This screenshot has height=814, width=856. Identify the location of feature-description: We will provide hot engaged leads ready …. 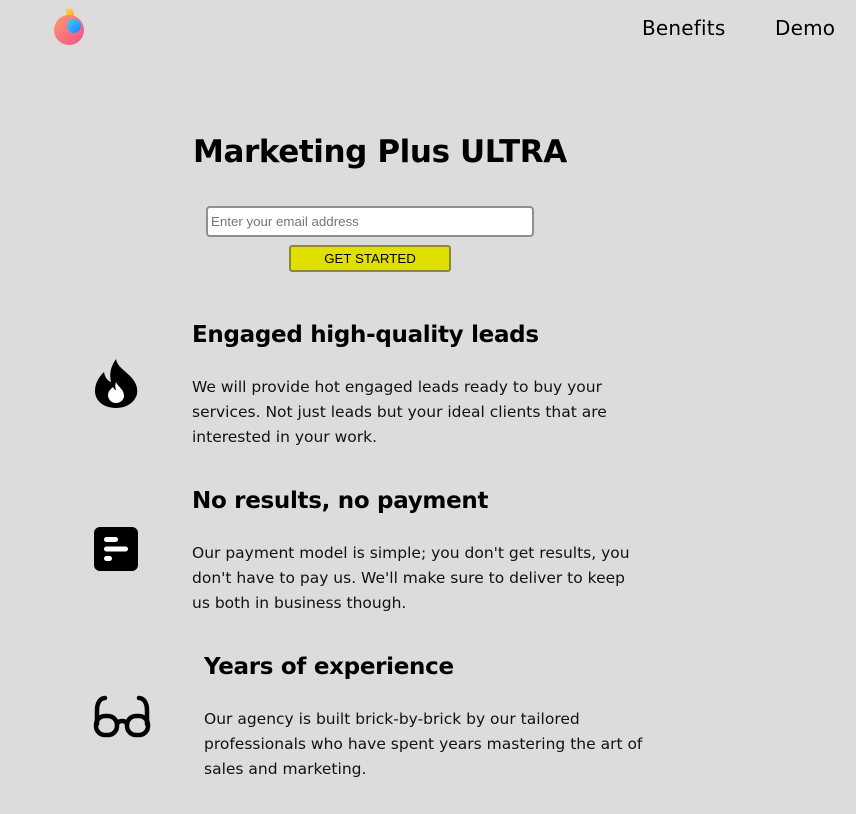
(399, 412).